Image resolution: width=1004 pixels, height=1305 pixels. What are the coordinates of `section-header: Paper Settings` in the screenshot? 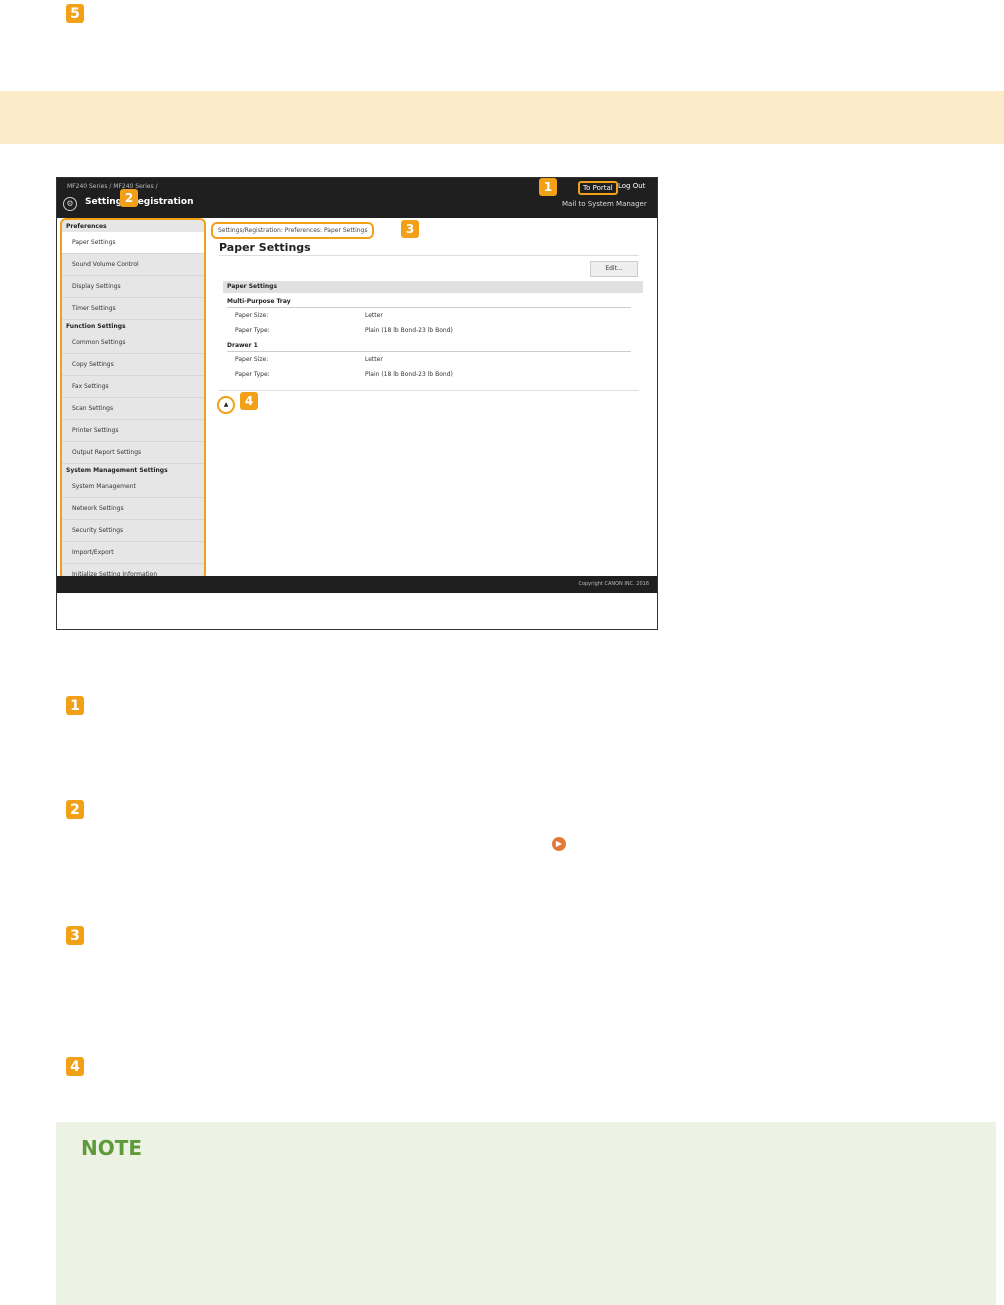 It's located at (433, 287).